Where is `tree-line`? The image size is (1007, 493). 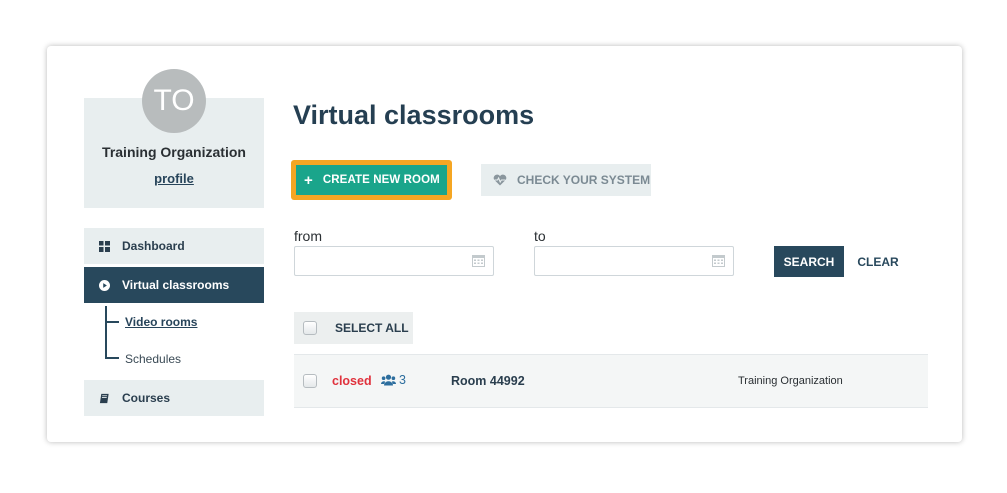 tree-line is located at coordinates (106, 332).